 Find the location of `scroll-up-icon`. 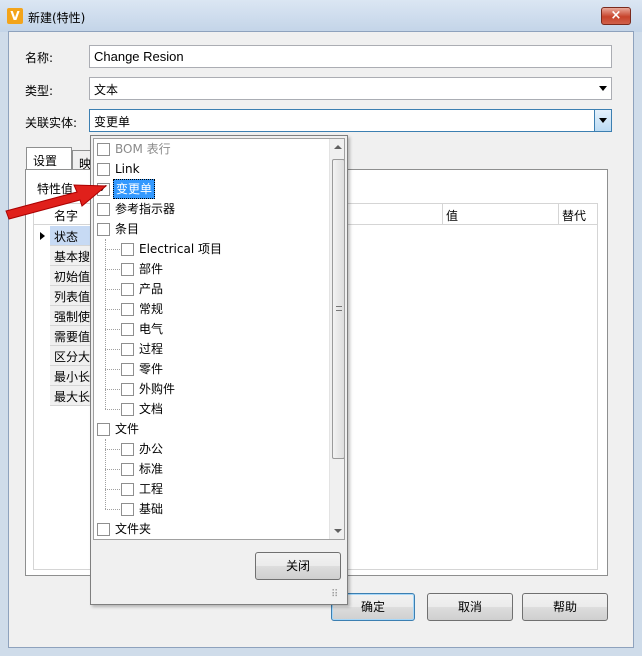

scroll-up-icon is located at coordinates (338, 147).